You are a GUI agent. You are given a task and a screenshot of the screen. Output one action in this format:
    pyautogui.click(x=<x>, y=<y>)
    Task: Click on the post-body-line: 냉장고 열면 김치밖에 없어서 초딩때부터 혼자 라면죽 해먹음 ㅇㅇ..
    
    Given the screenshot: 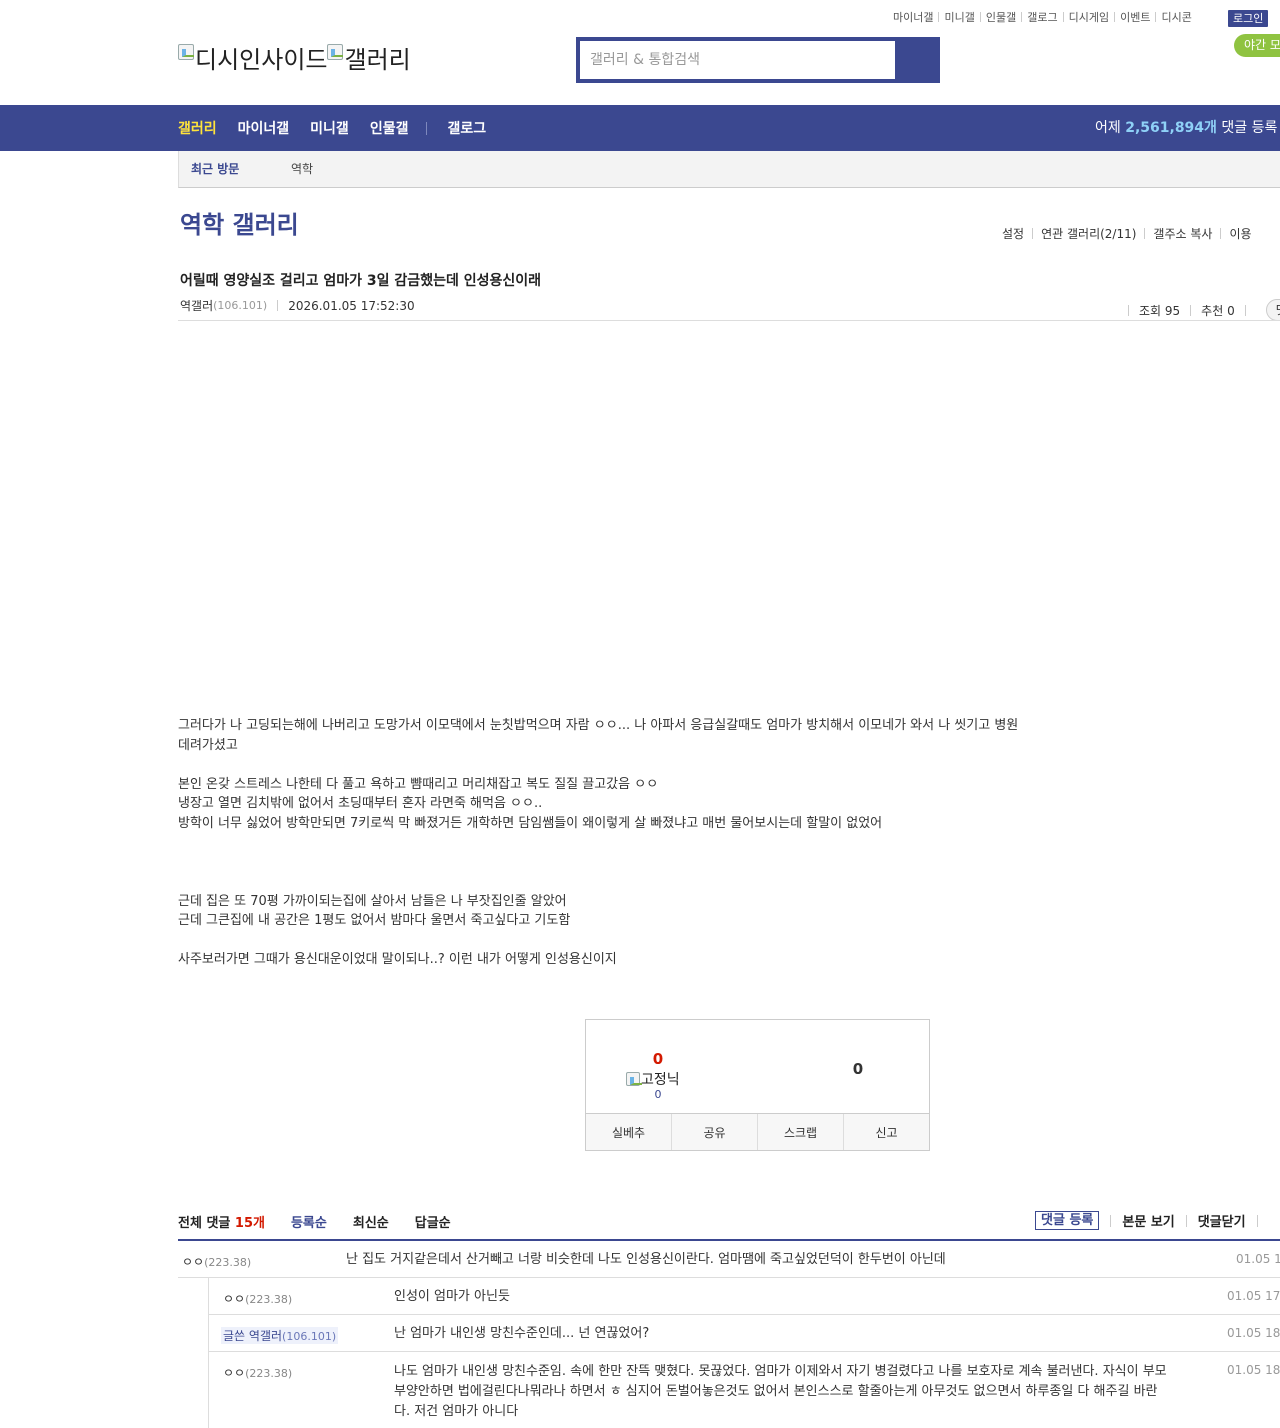 What is the action you would take?
    pyautogui.click(x=360, y=803)
    